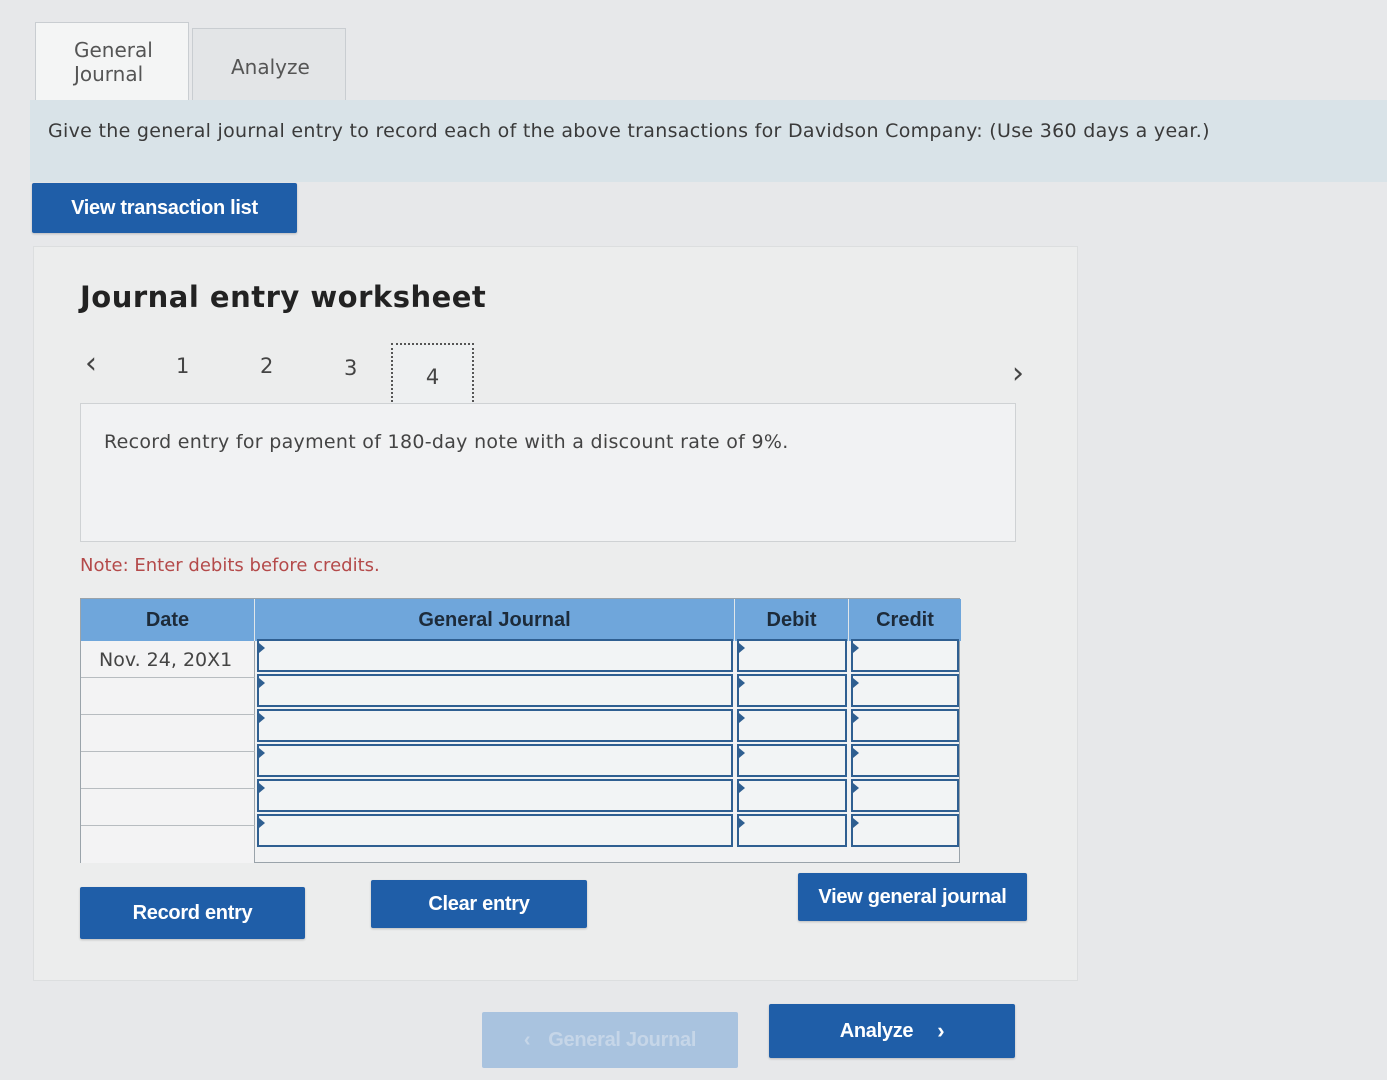 The image size is (1387, 1080). I want to click on worksheet-title: Journal entry worksheet, so click(283, 297).